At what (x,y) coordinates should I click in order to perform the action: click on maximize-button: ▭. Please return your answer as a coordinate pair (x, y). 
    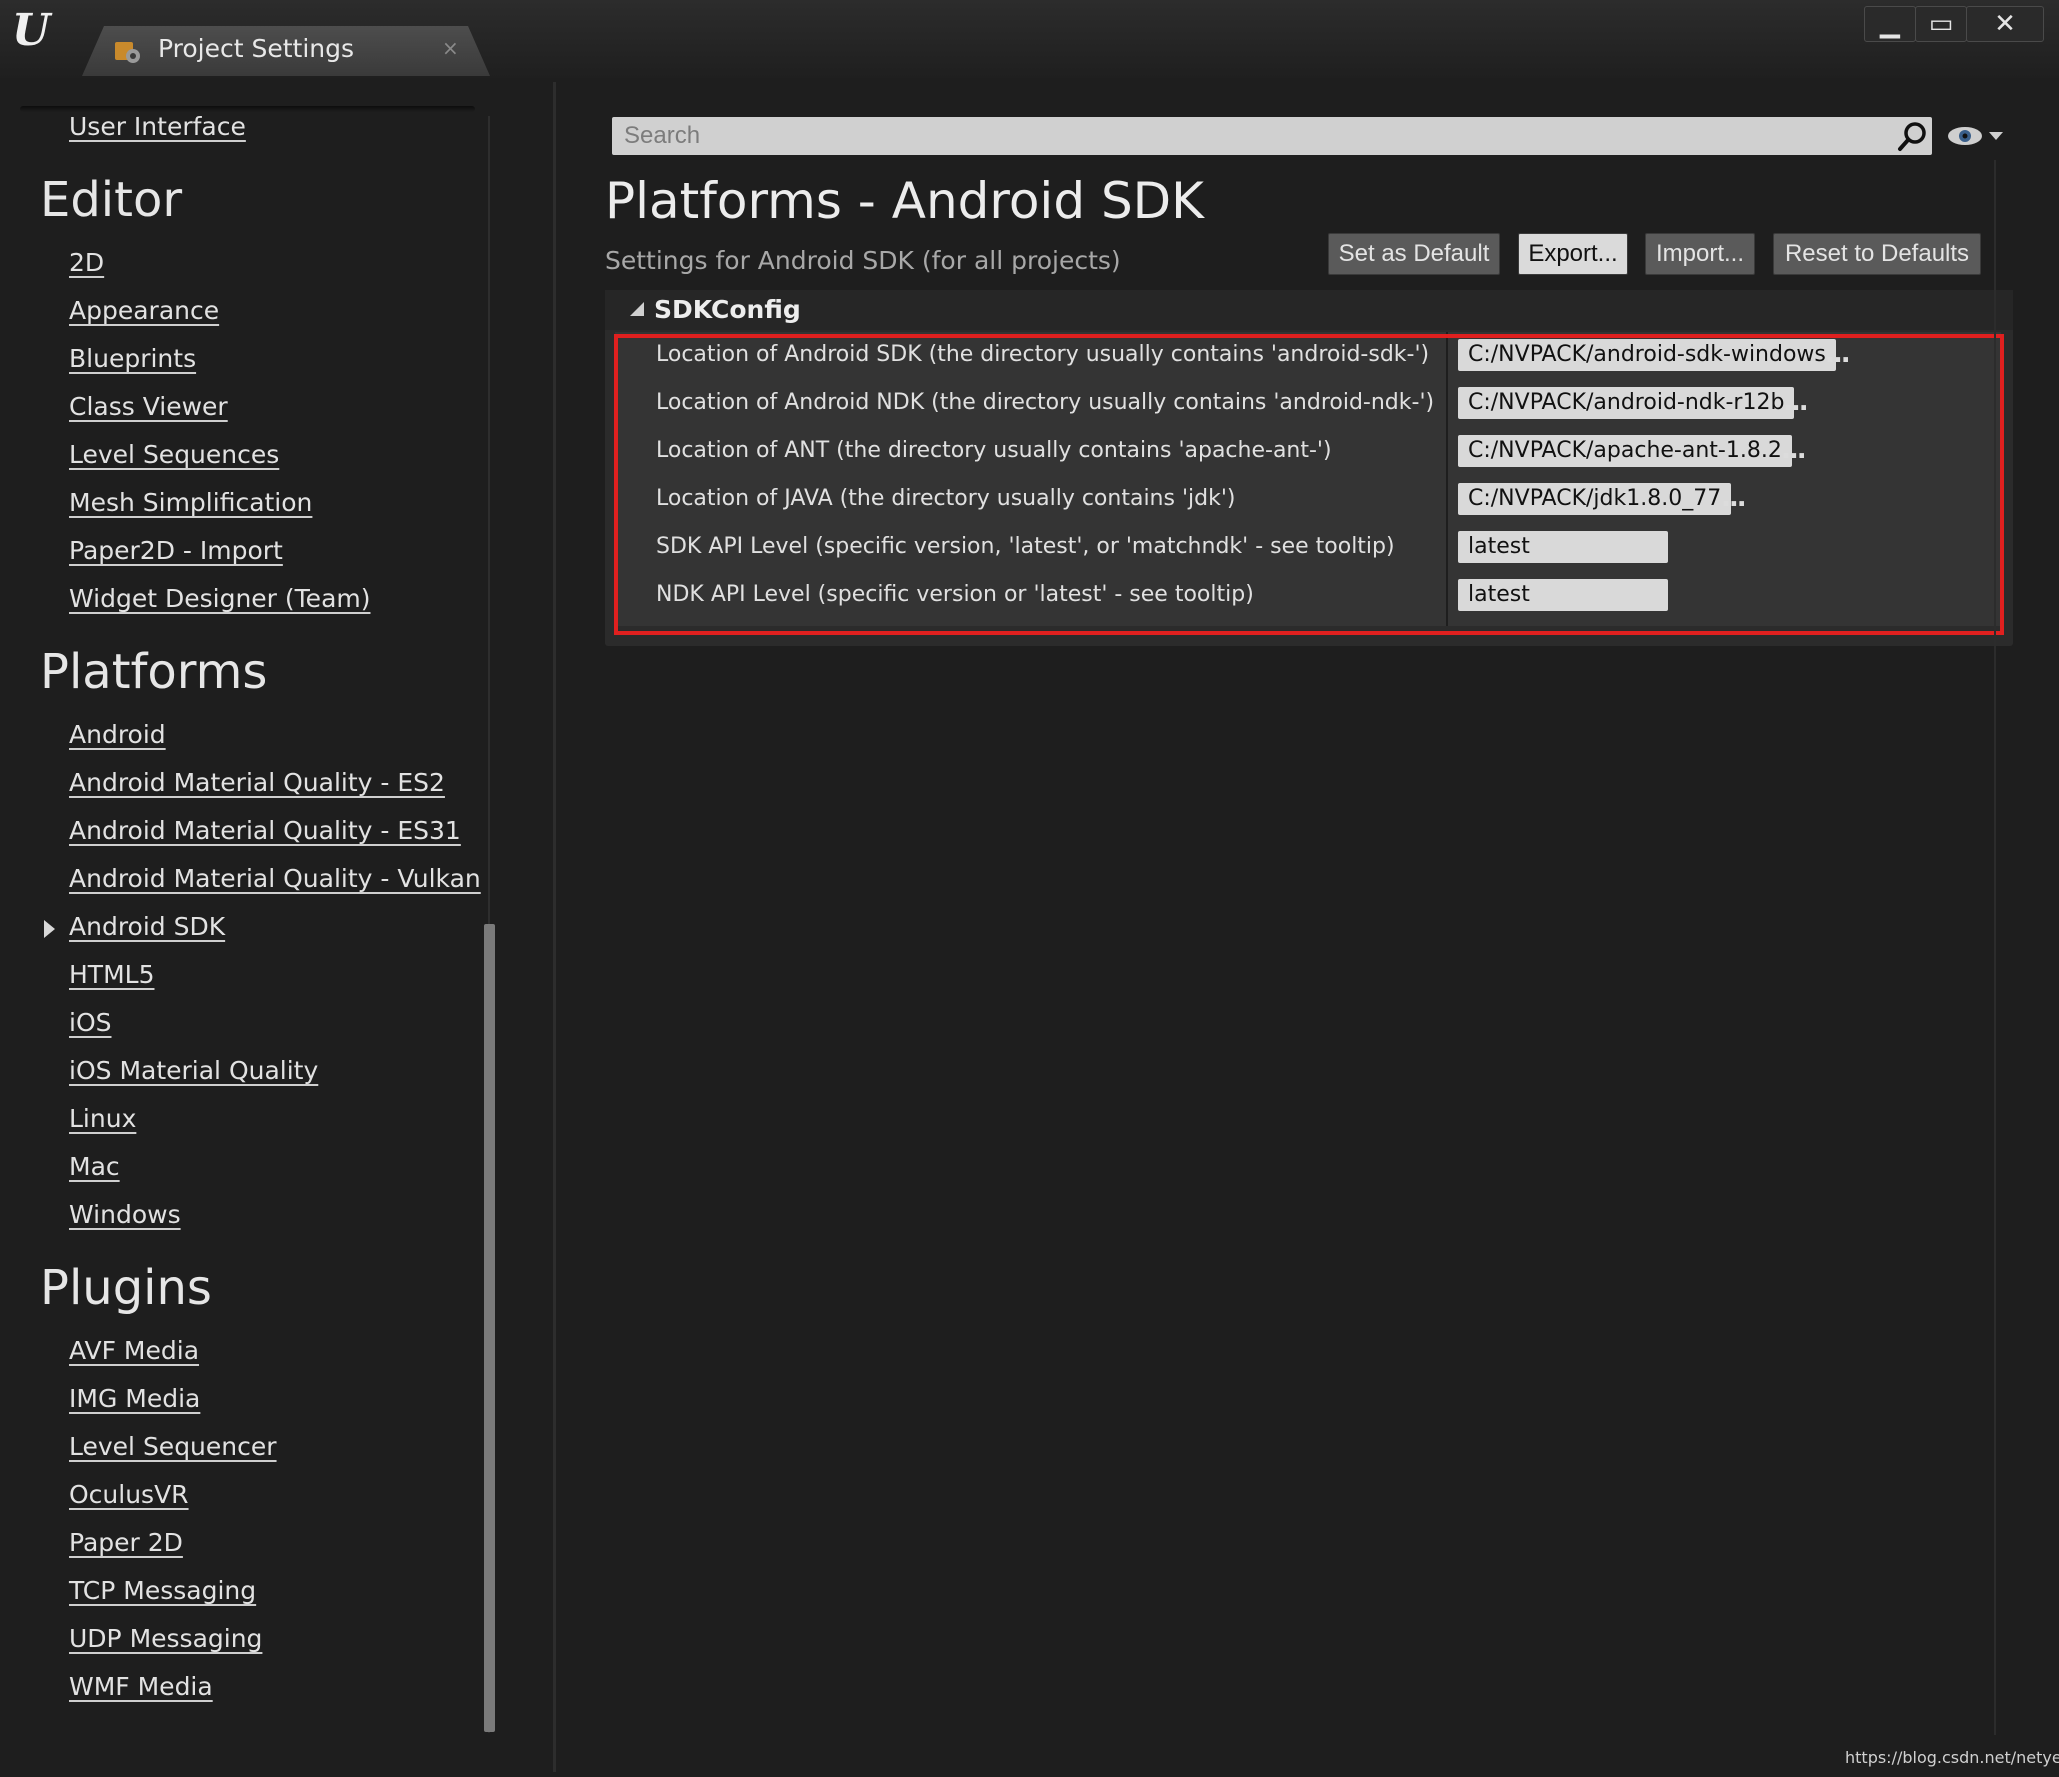
    Looking at the image, I should click on (1941, 24).